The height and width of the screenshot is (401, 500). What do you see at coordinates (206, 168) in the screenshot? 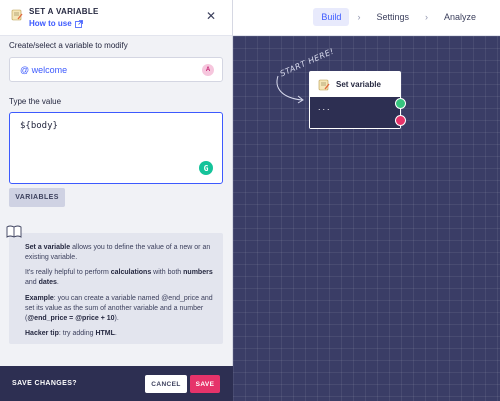
I see `grammarly-icon: G` at bounding box center [206, 168].